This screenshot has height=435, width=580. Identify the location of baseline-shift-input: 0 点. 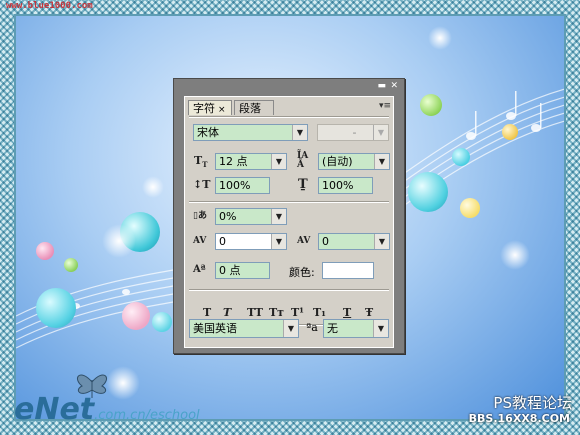
(242, 270).